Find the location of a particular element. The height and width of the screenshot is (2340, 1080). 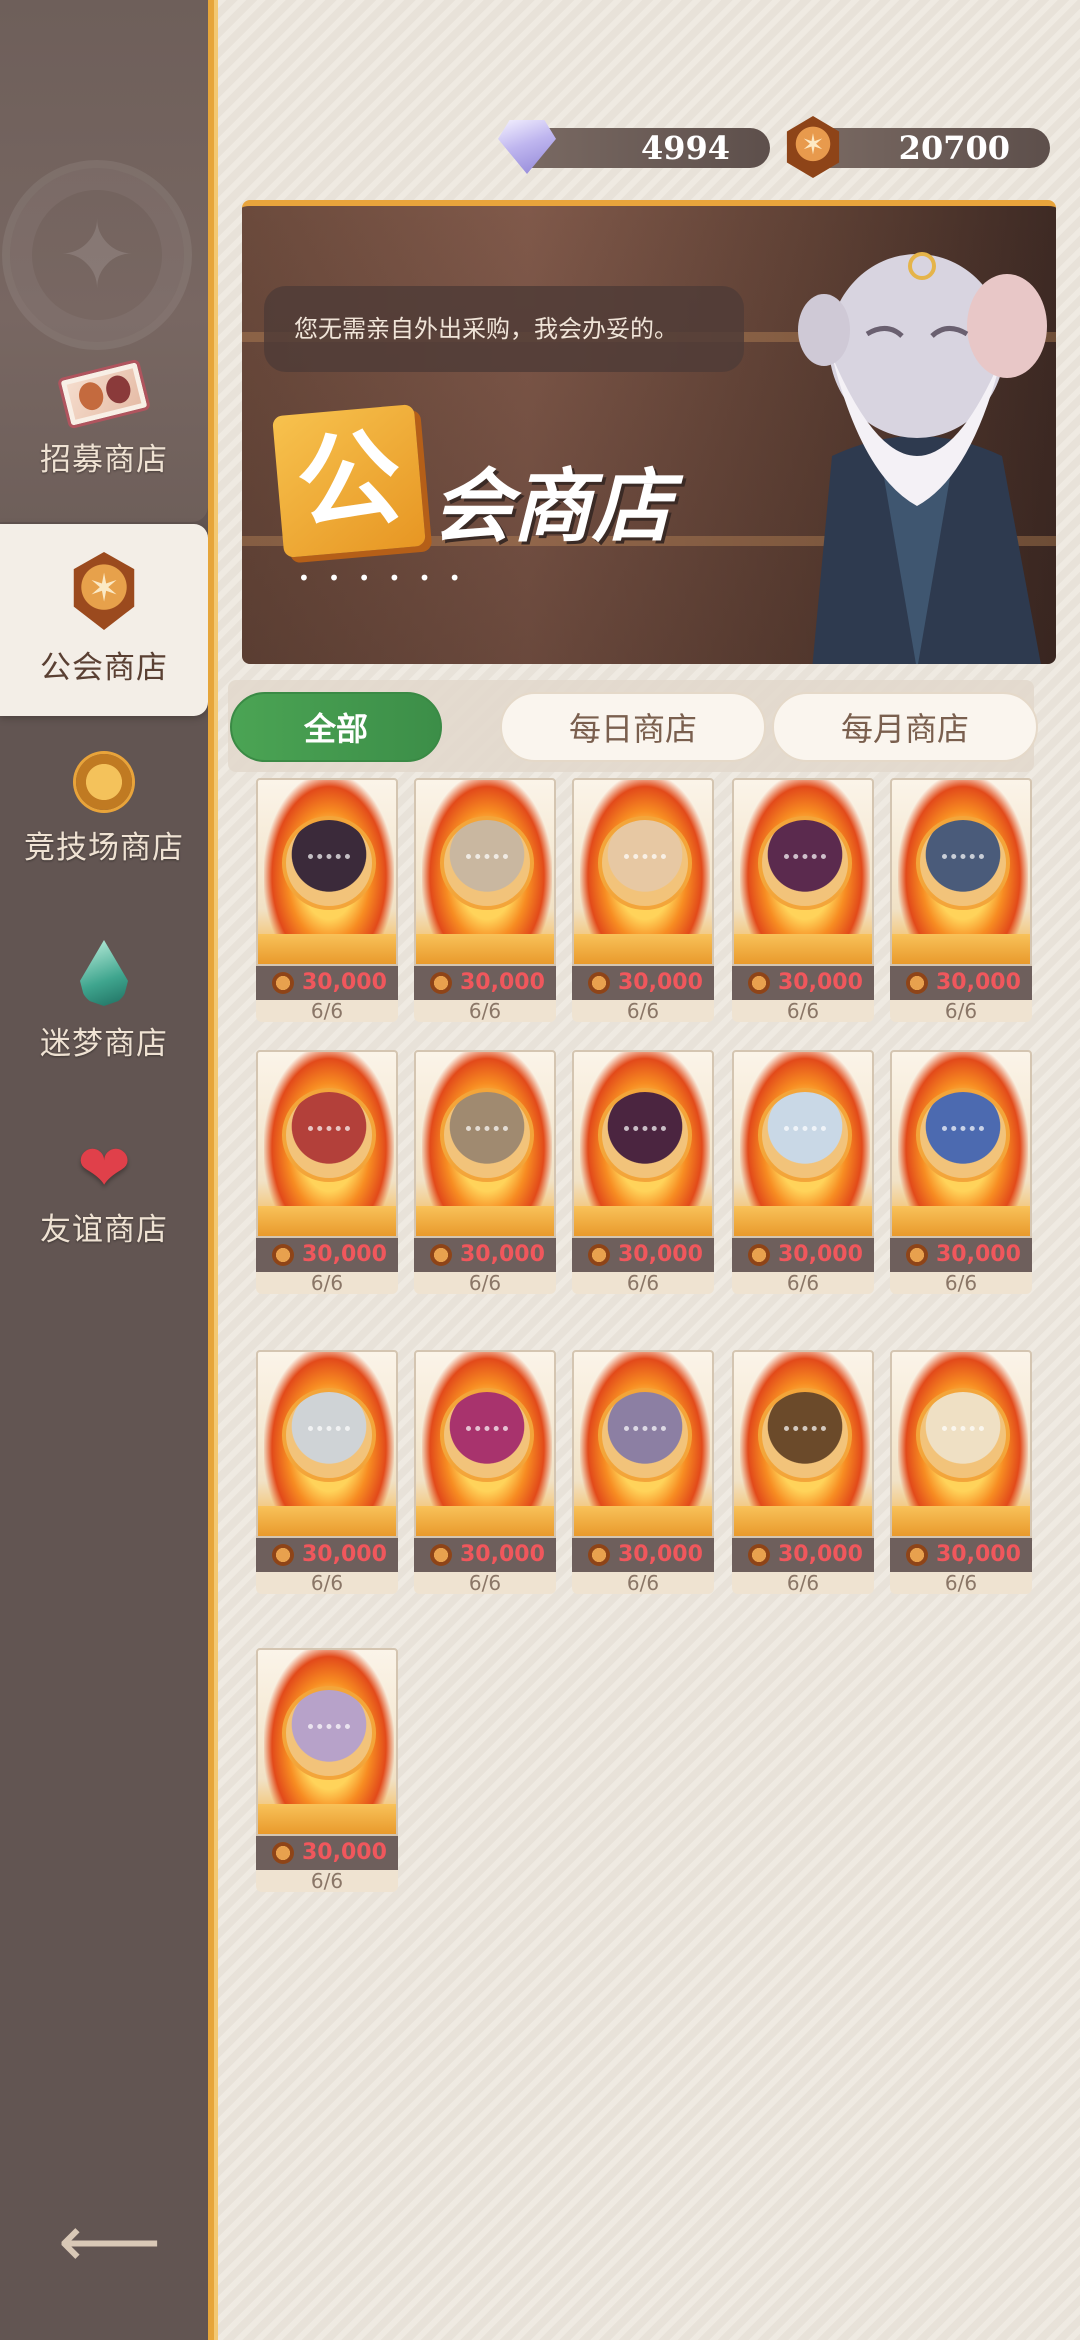

arena-medal-icon is located at coordinates (104, 782).